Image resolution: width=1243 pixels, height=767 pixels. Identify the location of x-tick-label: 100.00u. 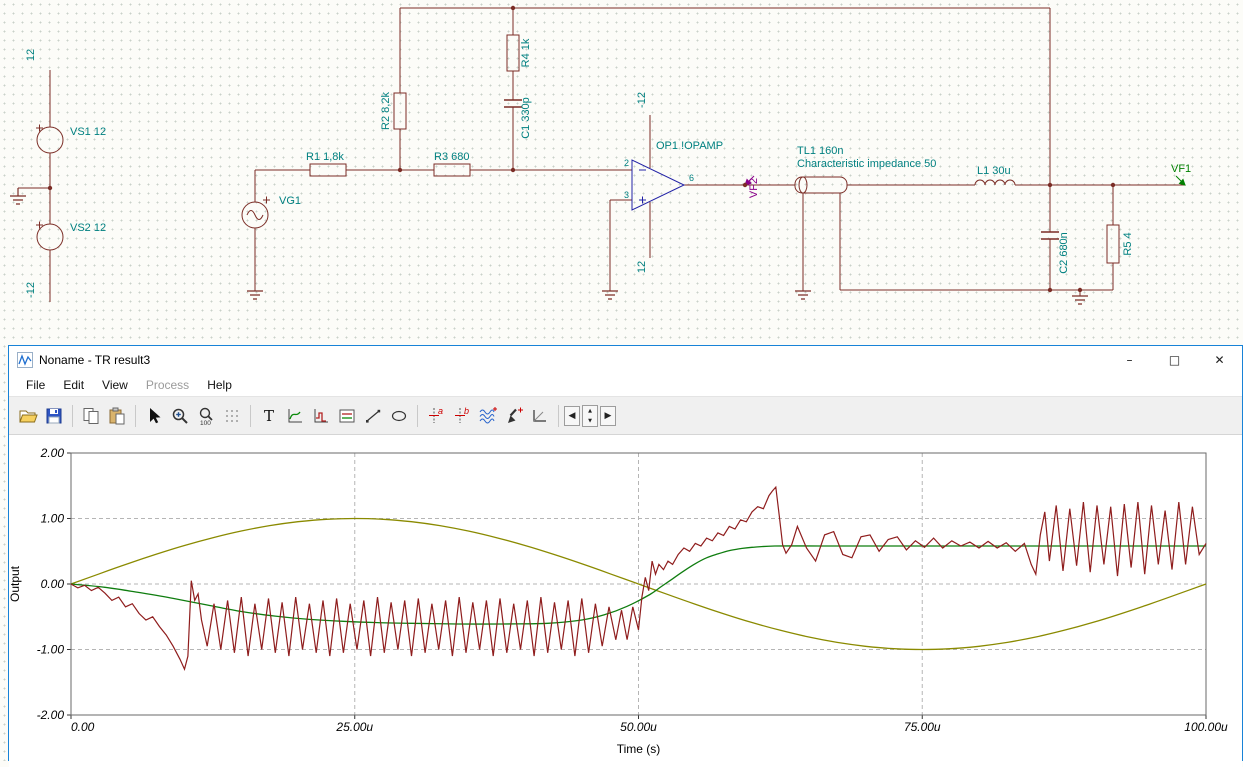
(1206, 727).